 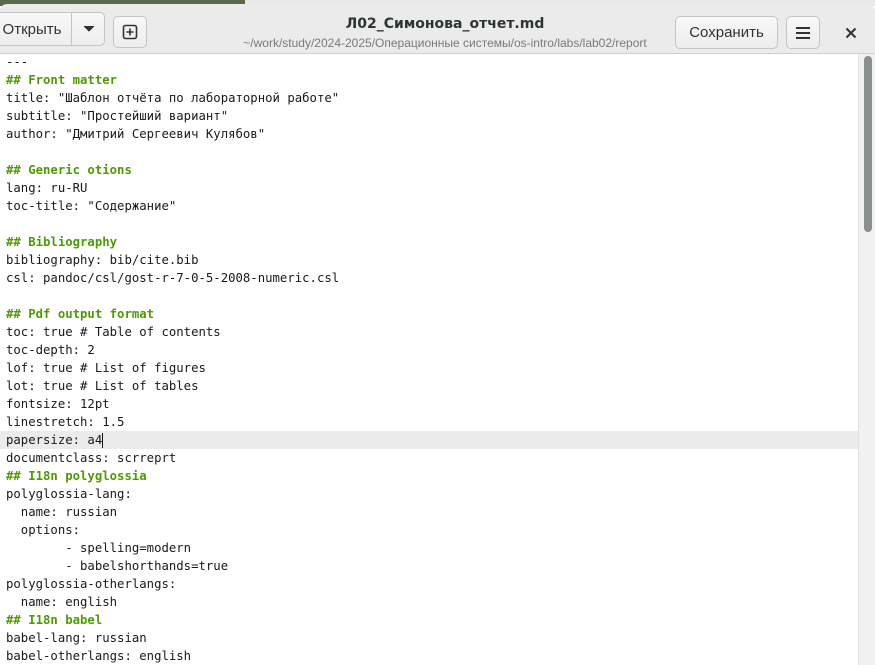 What do you see at coordinates (113, 332) in the screenshot?
I see `editor-line: toc: true # Table of contents` at bounding box center [113, 332].